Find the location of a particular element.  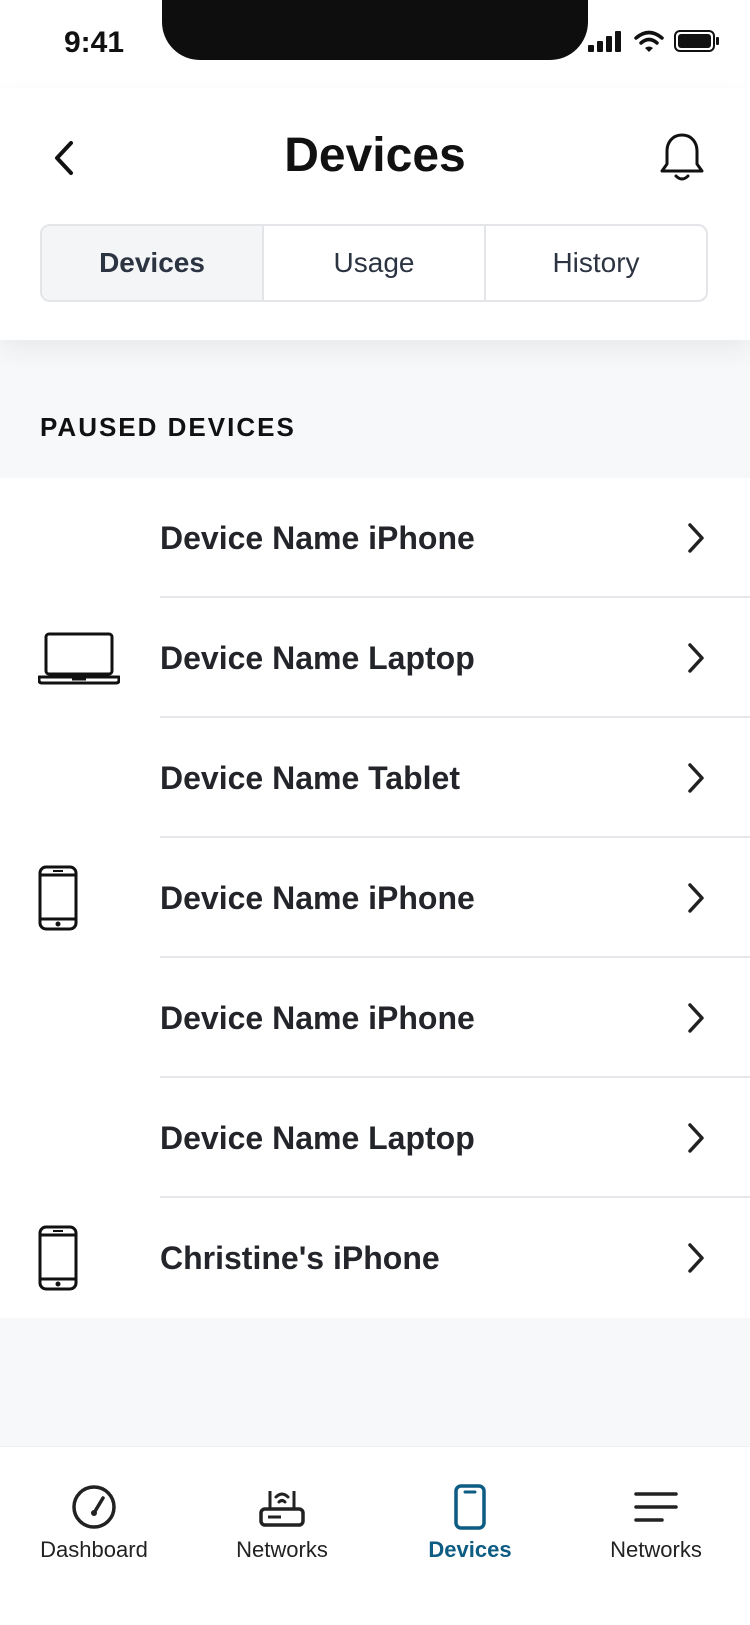

tab-label: Dashboard is located at coordinates (94, 1549).